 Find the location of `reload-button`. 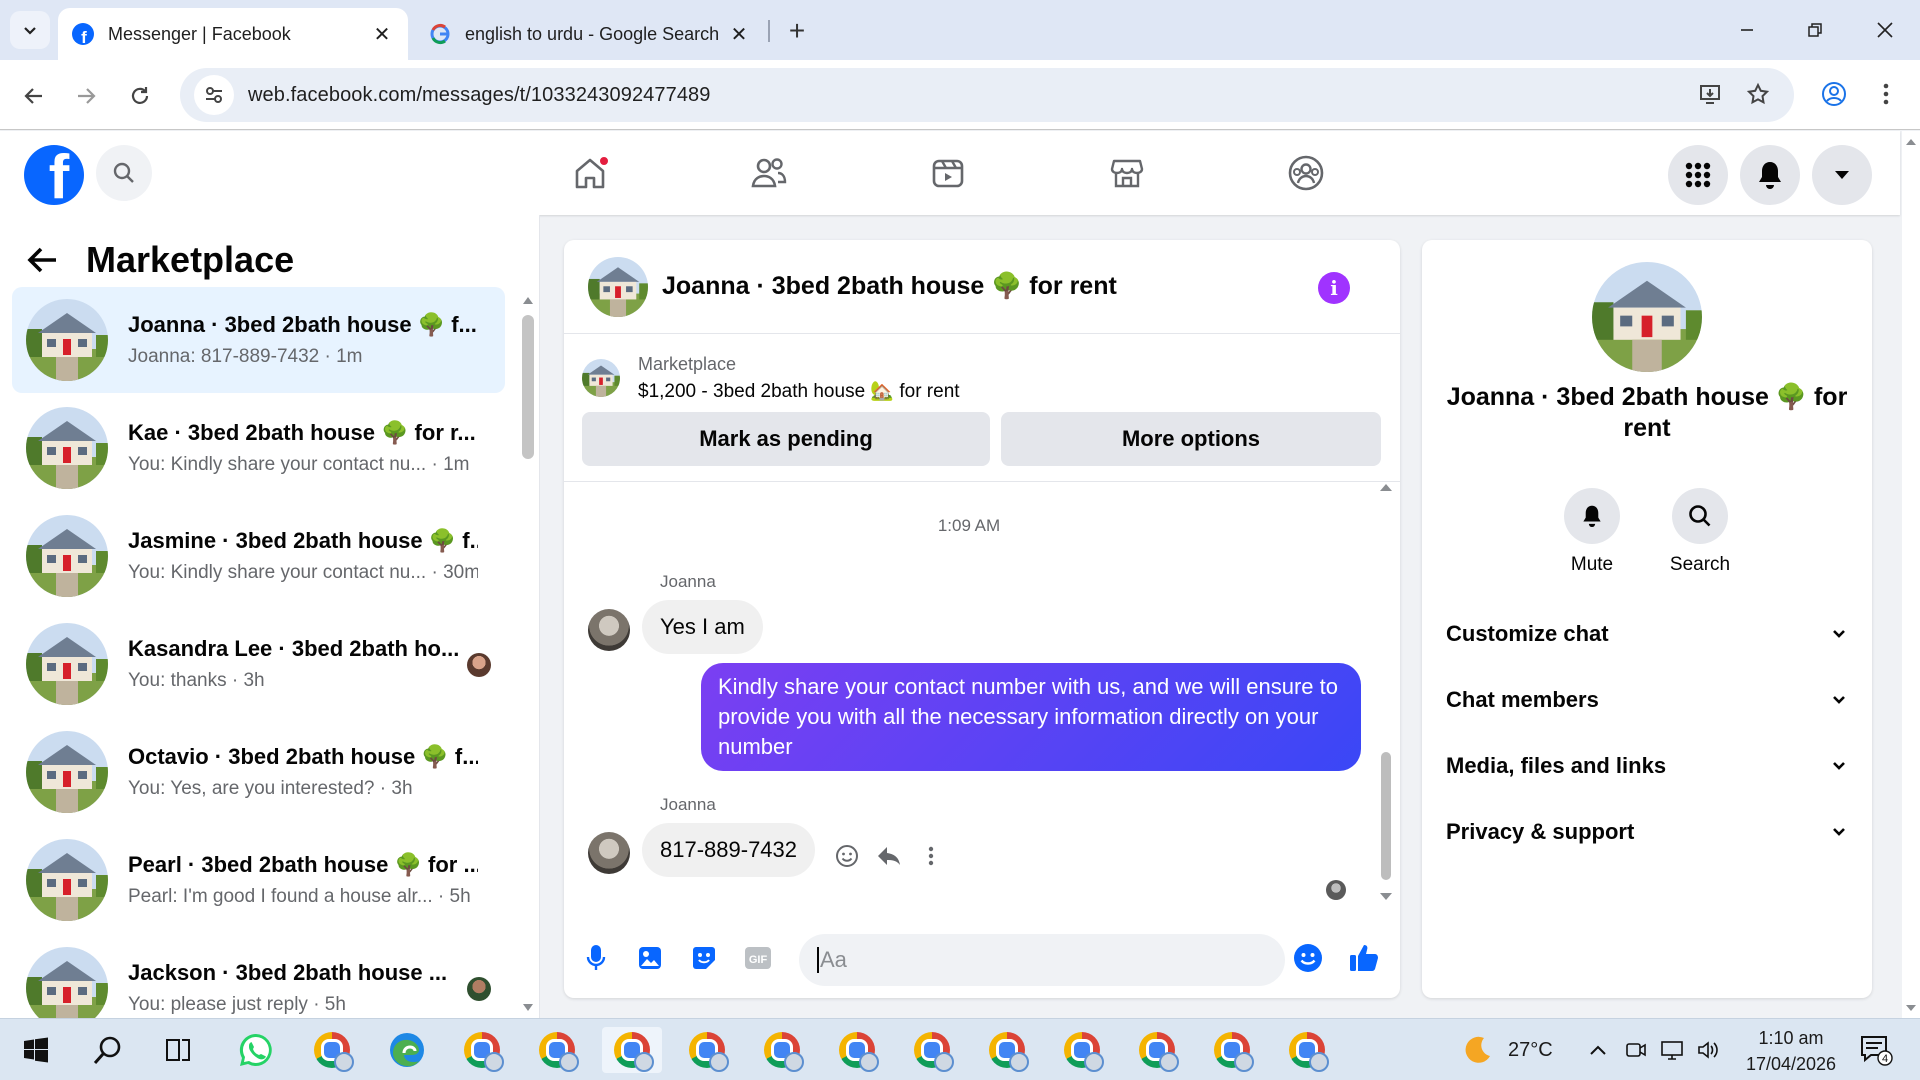

reload-button is located at coordinates (140, 96).